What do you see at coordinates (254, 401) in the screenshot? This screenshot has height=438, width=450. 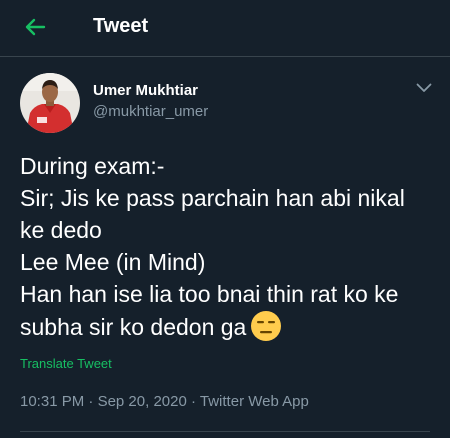 I see `tweet-source: Twitter Web App` at bounding box center [254, 401].